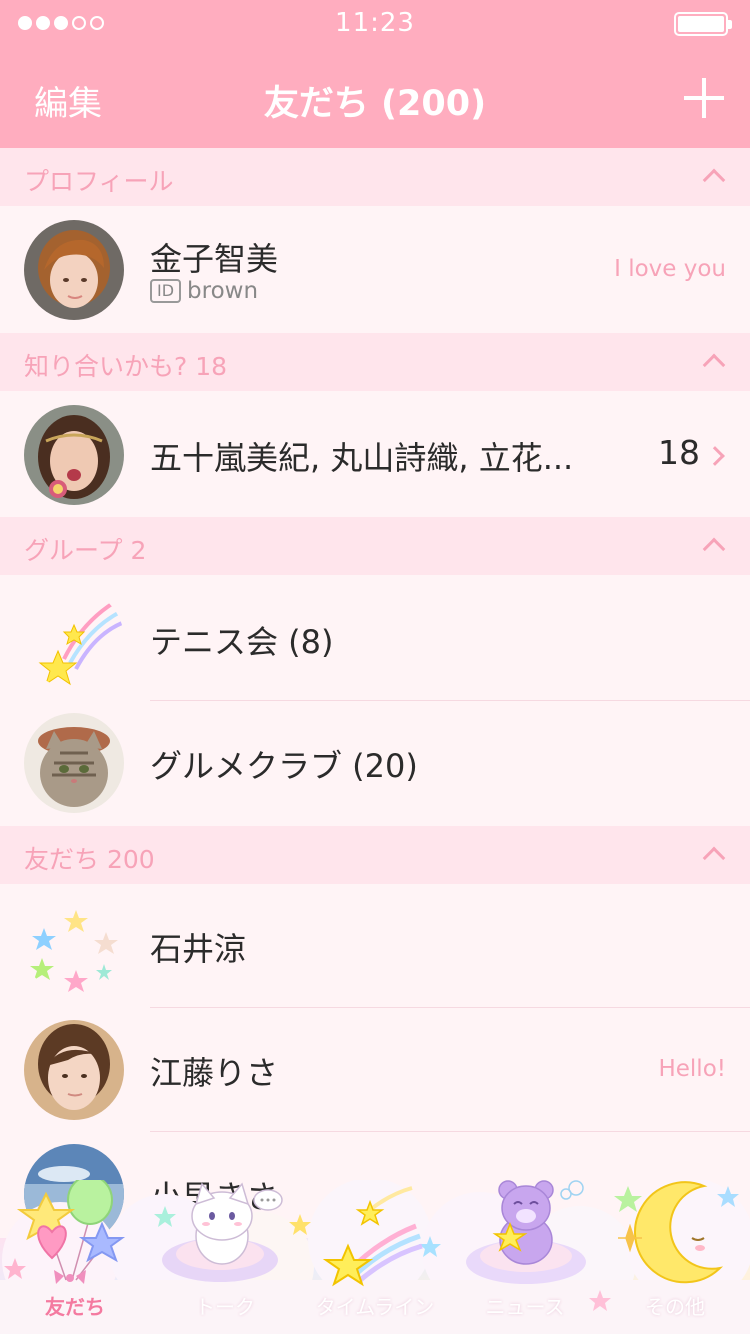  What do you see at coordinates (375, 946) in the screenshot?
I see `friend-row: 石井涼` at bounding box center [375, 946].